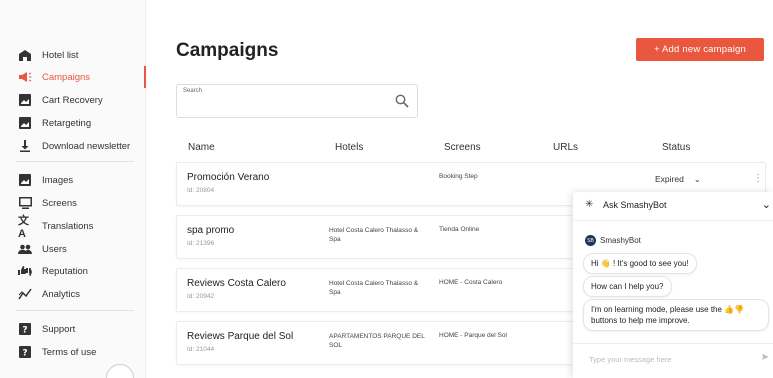 This screenshot has height=378, width=773. What do you see at coordinates (473, 335) in the screenshot?
I see `campaign-screen: HOME - Parque del Sol` at bounding box center [473, 335].